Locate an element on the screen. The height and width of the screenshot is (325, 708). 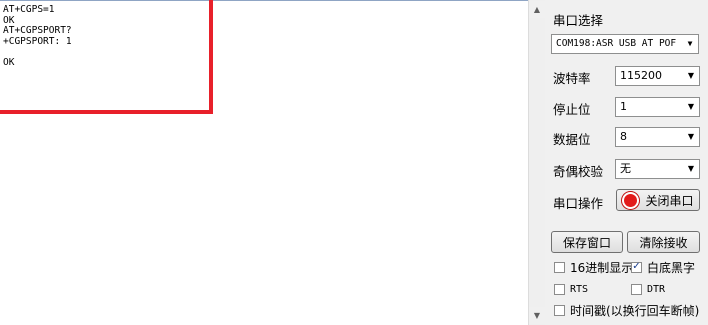
rts-checkbox-row: RTS is located at coordinates (571, 289).